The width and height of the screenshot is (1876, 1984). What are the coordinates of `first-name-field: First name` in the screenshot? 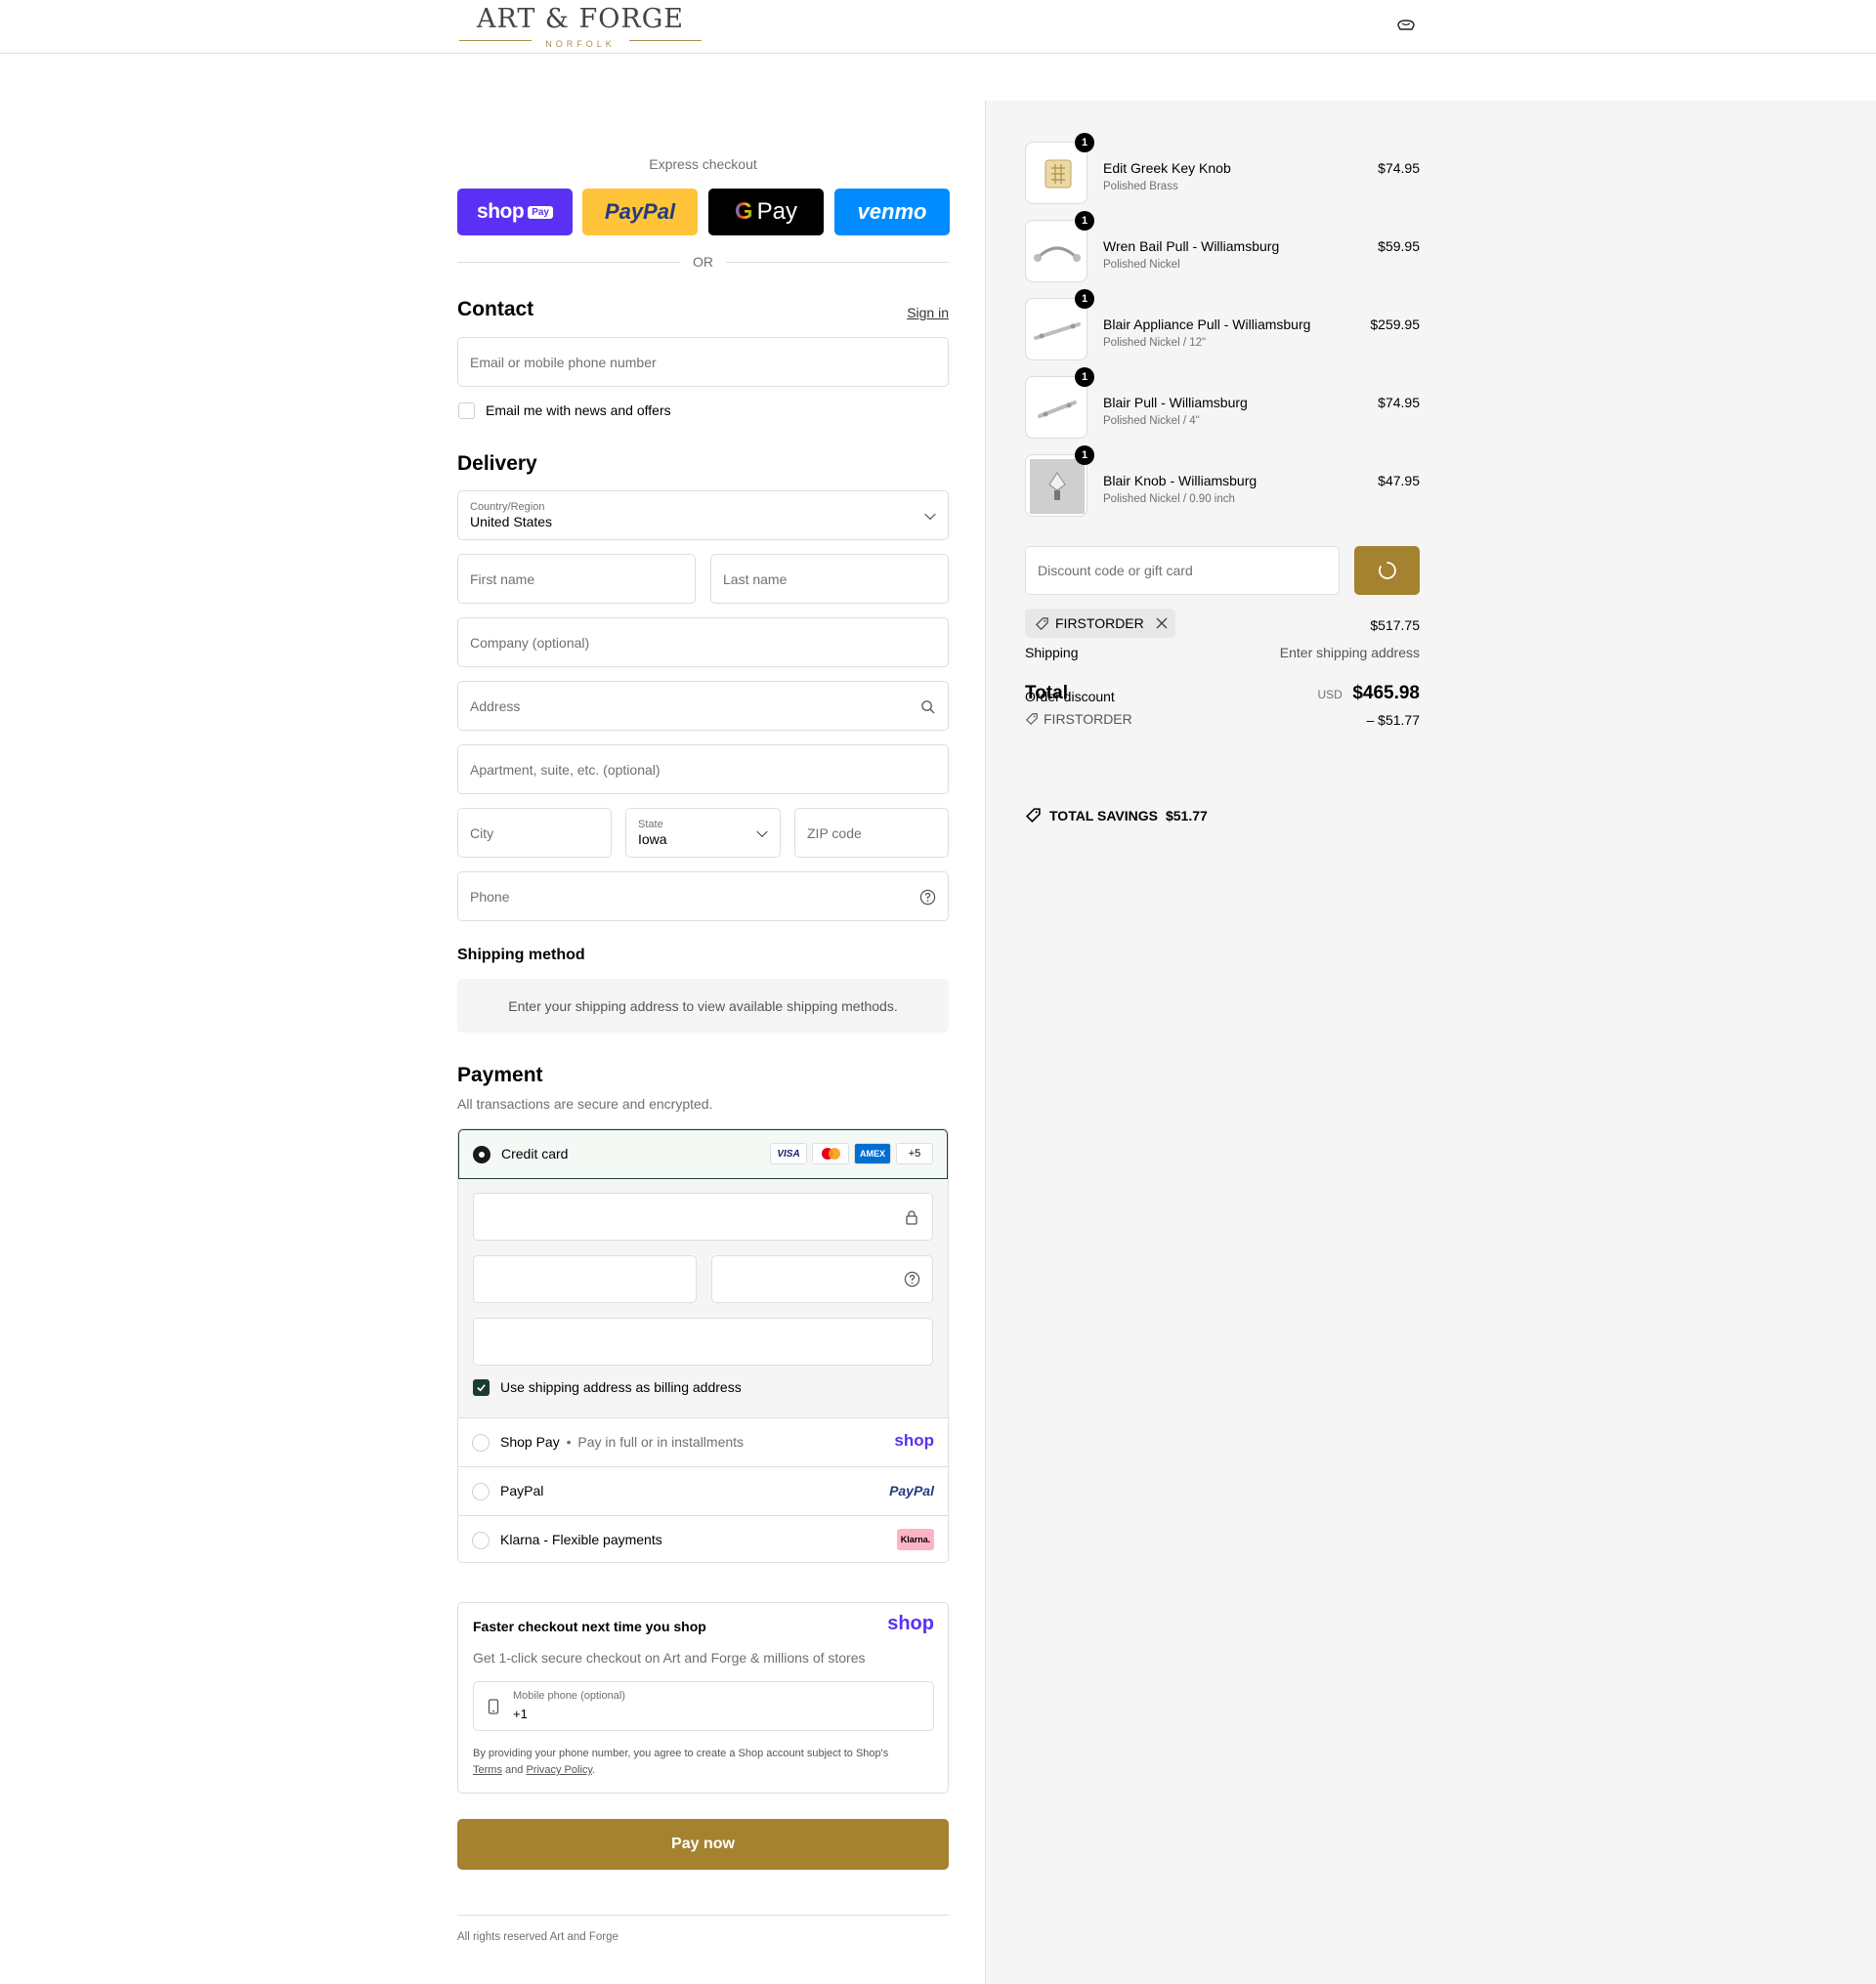 It's located at (576, 579).